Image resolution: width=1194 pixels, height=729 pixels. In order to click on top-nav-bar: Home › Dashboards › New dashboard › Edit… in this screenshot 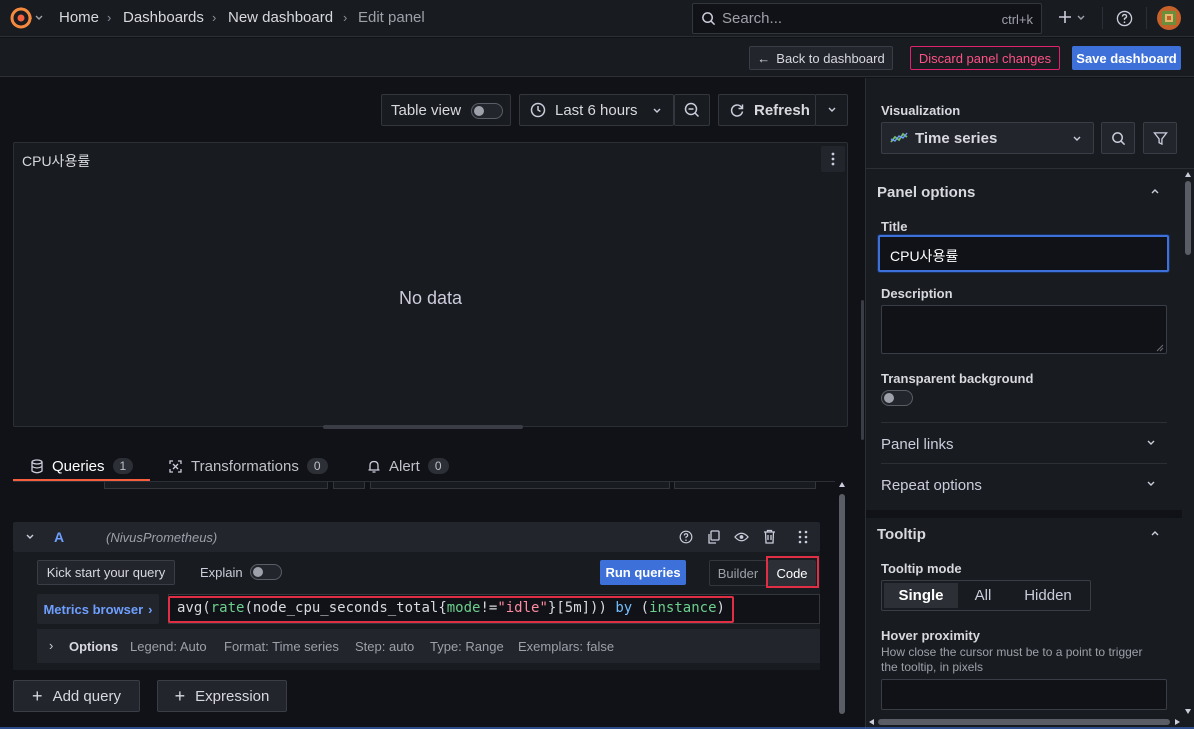, I will do `click(597, 18)`.